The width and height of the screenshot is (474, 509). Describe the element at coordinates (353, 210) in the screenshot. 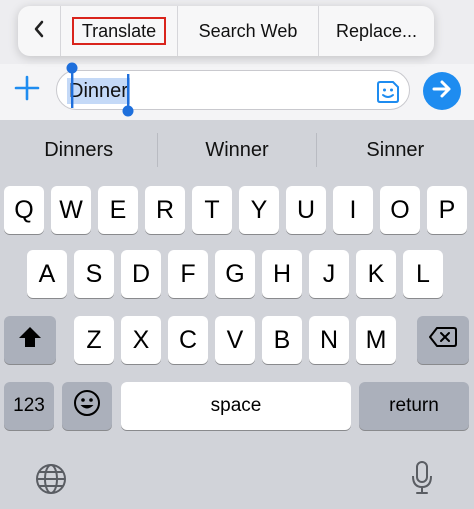

I see `key-i: I` at that location.